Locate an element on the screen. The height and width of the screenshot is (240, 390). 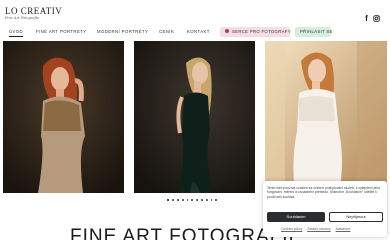
logo-tagline: Fine Art Fotografie is located at coordinates (22, 18).